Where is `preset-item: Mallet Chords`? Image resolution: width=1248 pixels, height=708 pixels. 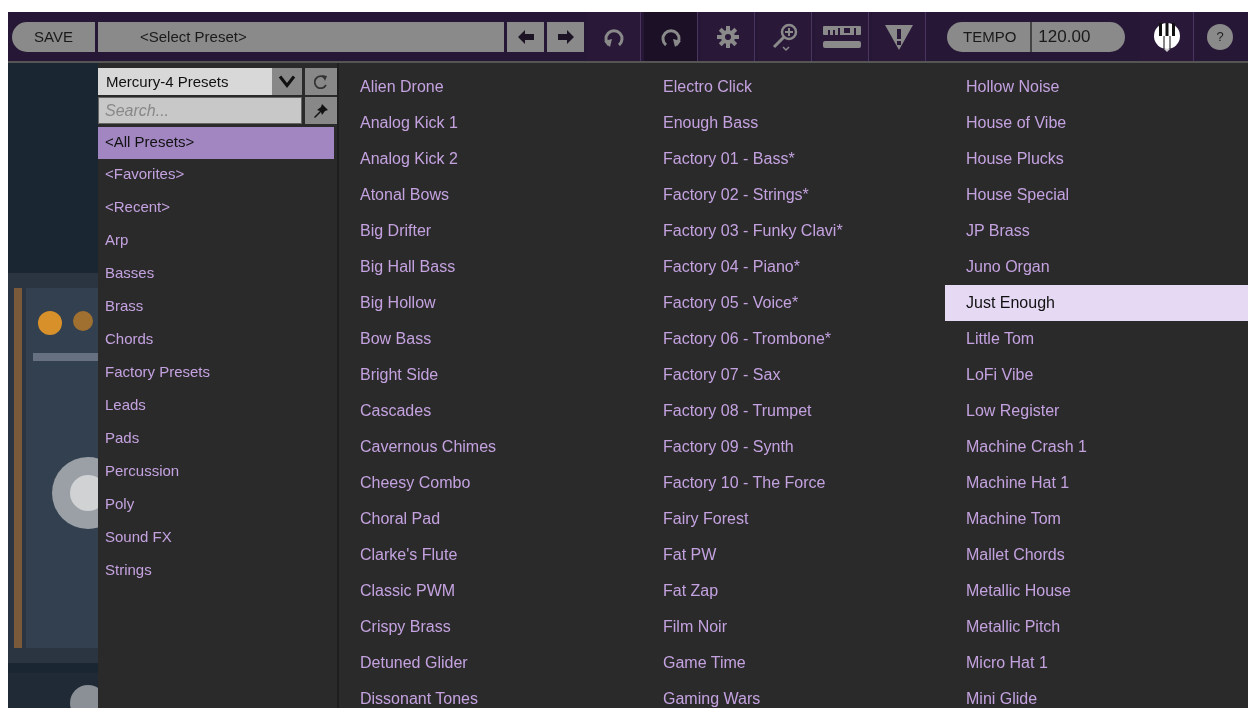 preset-item: Mallet Chords is located at coordinates (1096, 555).